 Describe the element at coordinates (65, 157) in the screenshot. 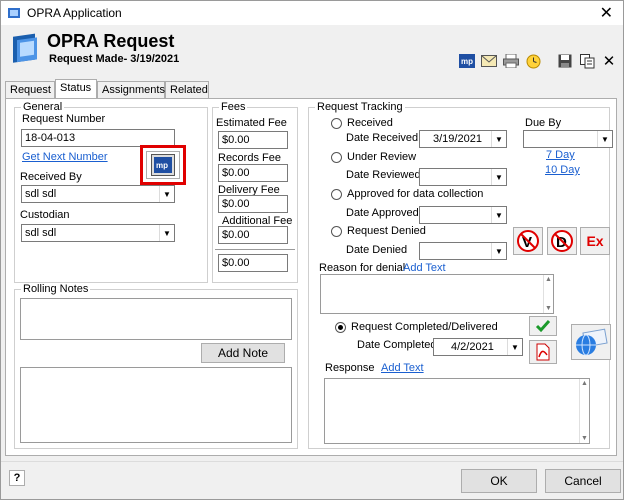

I see `get-next-number-link: Get Next Number` at that location.